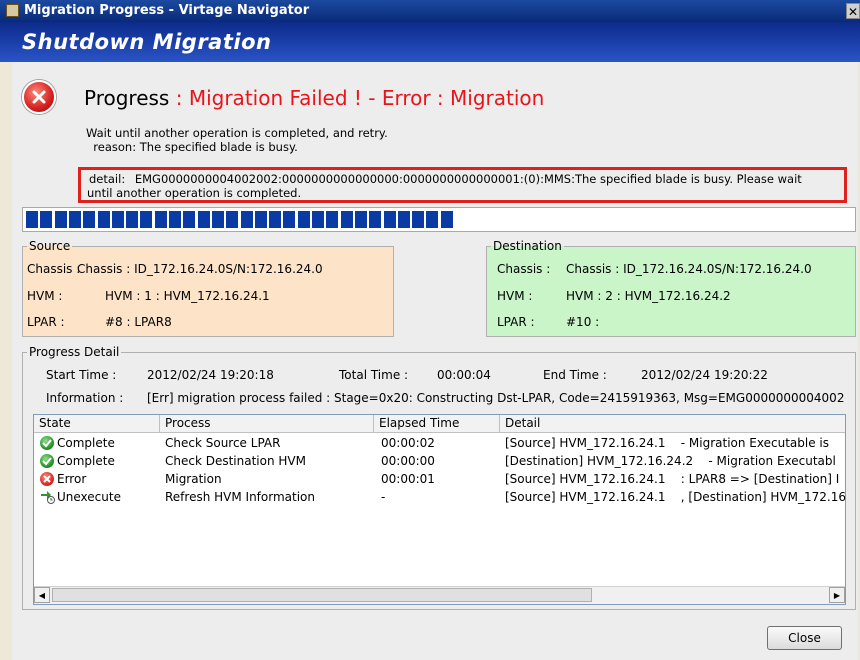 The width and height of the screenshot is (860, 660). I want to click on destination-lpar-label: LPAR :, so click(516, 322).